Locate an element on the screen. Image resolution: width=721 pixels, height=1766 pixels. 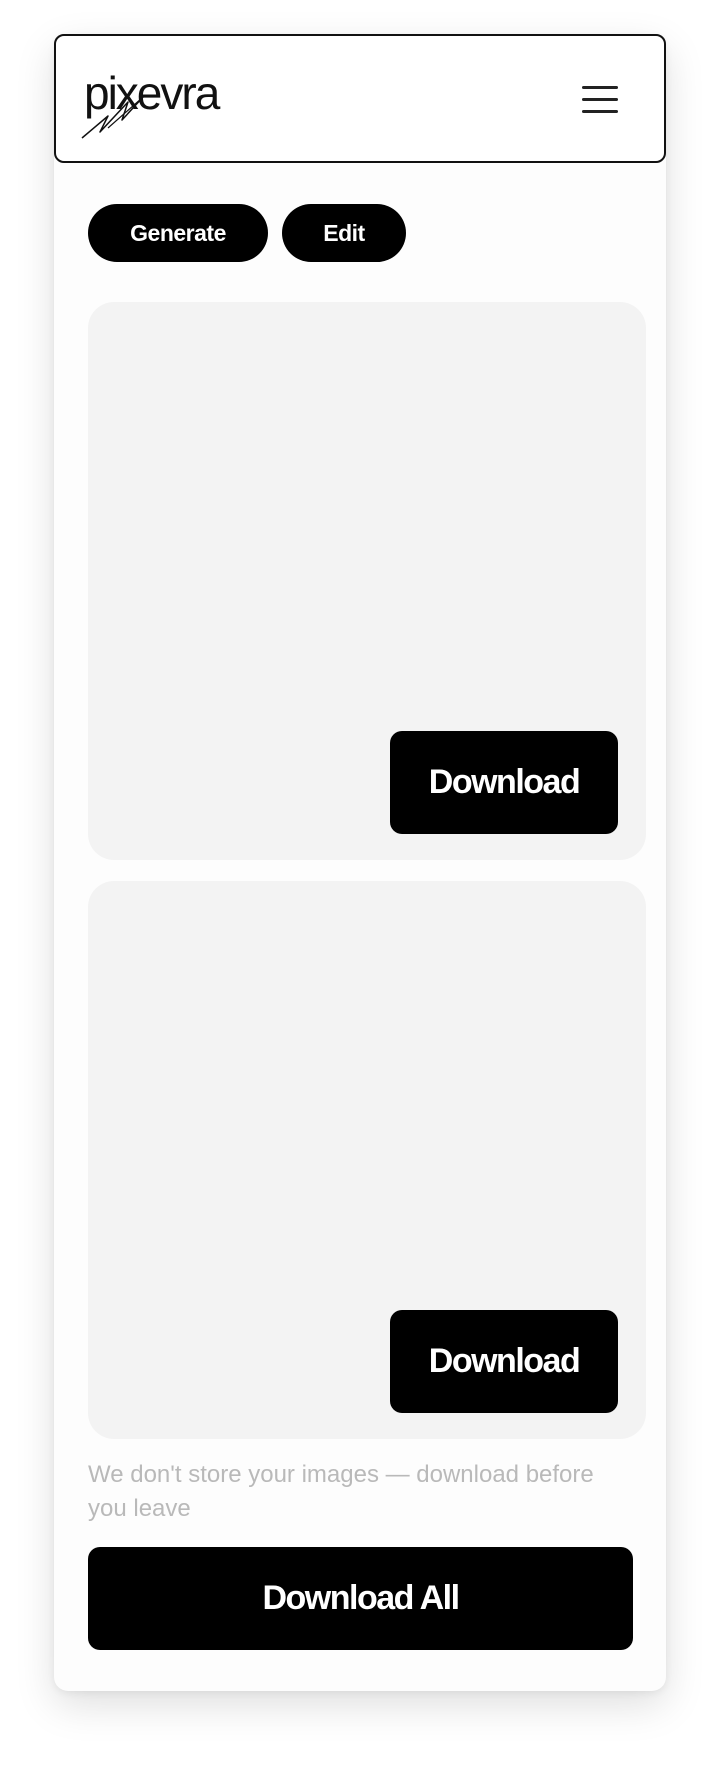
hamburger-menu-icon is located at coordinates (601, 100).